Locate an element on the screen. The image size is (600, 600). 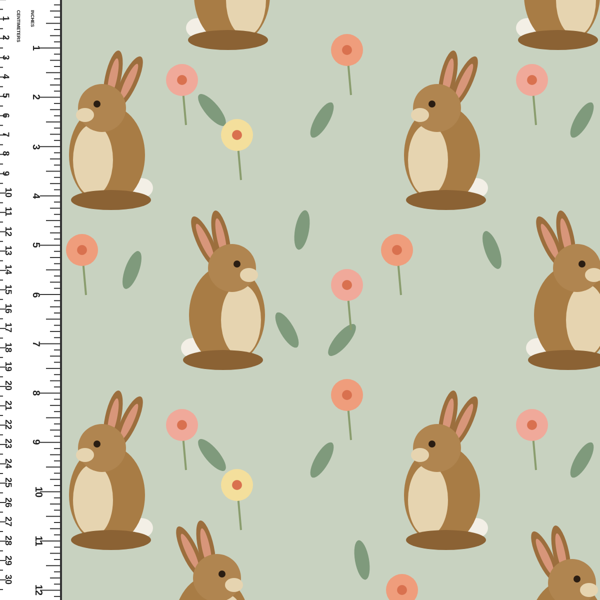
centimeter-number: 29 is located at coordinates (8, 560).